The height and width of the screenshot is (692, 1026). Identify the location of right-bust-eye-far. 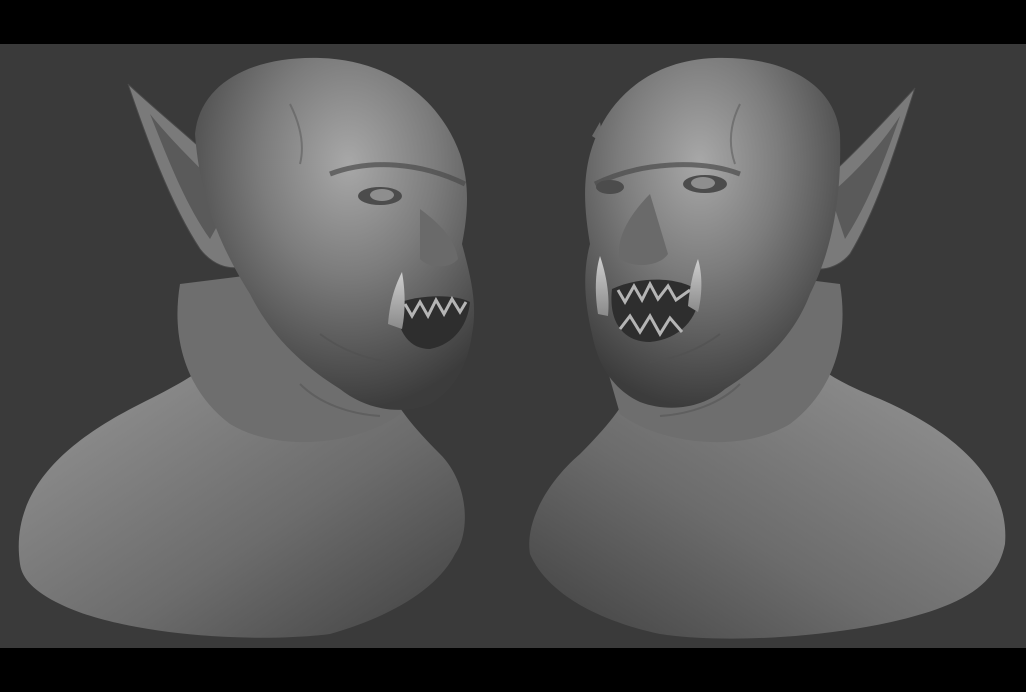
(610, 187).